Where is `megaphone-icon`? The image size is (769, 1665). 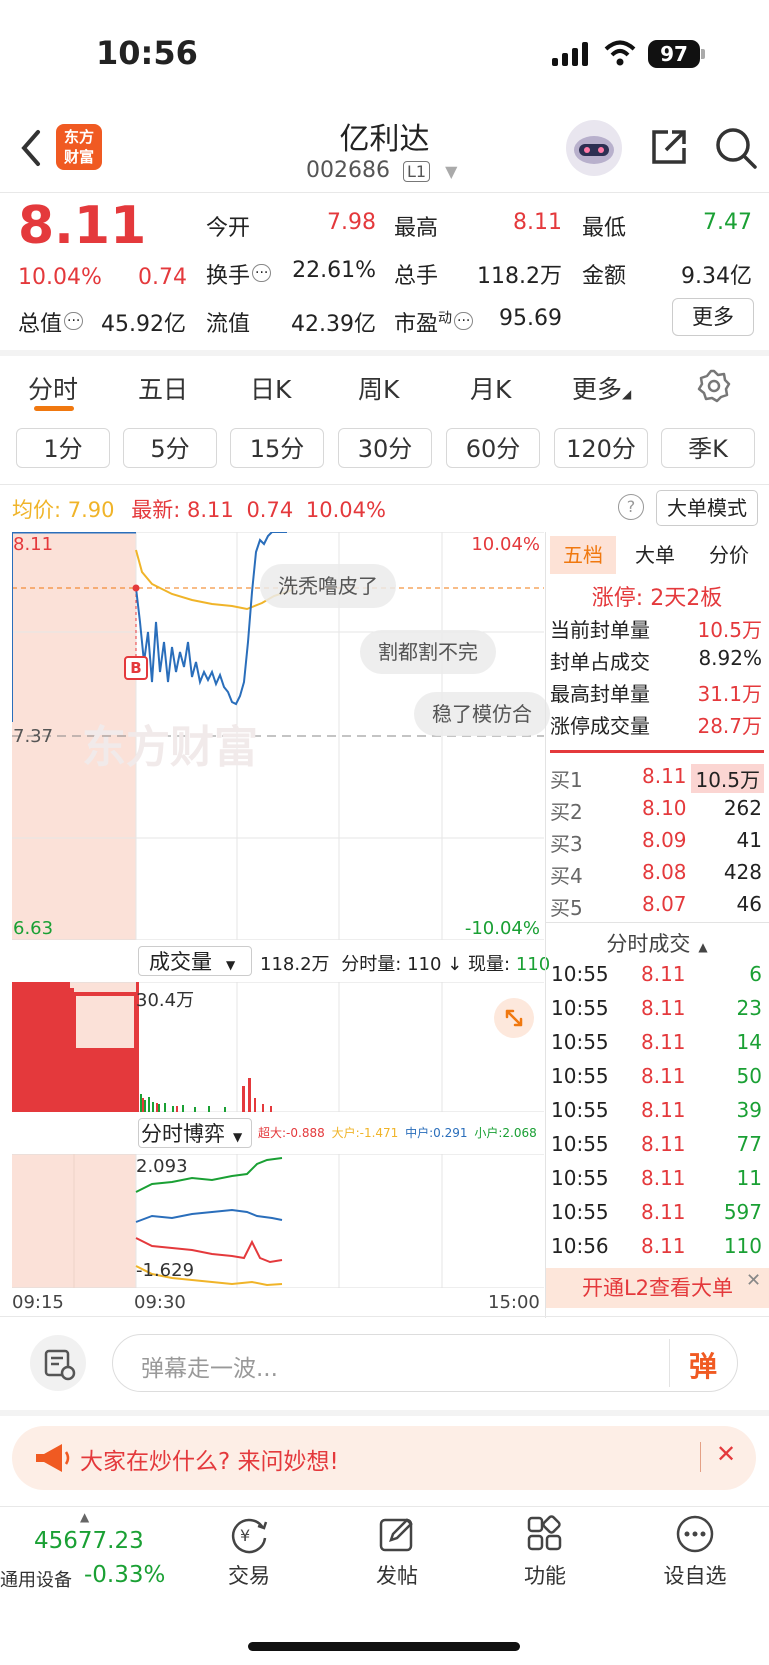 megaphone-icon is located at coordinates (52, 1458).